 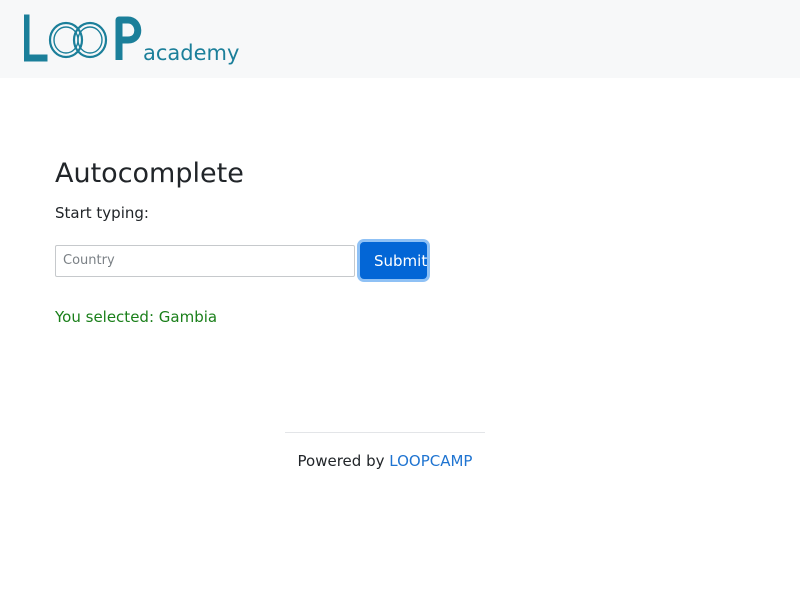 I want to click on page-title: Autocomplete, so click(x=149, y=173).